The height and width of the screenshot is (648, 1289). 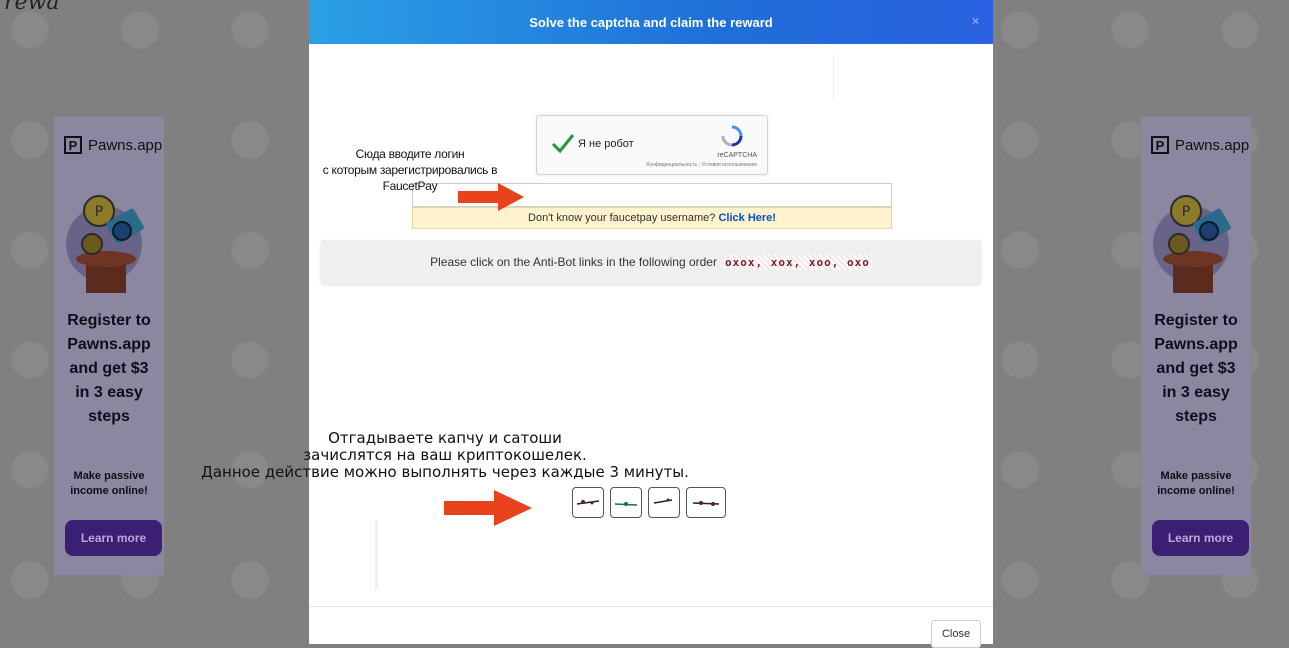 What do you see at coordinates (833, 77) in the screenshot?
I see `divider` at bounding box center [833, 77].